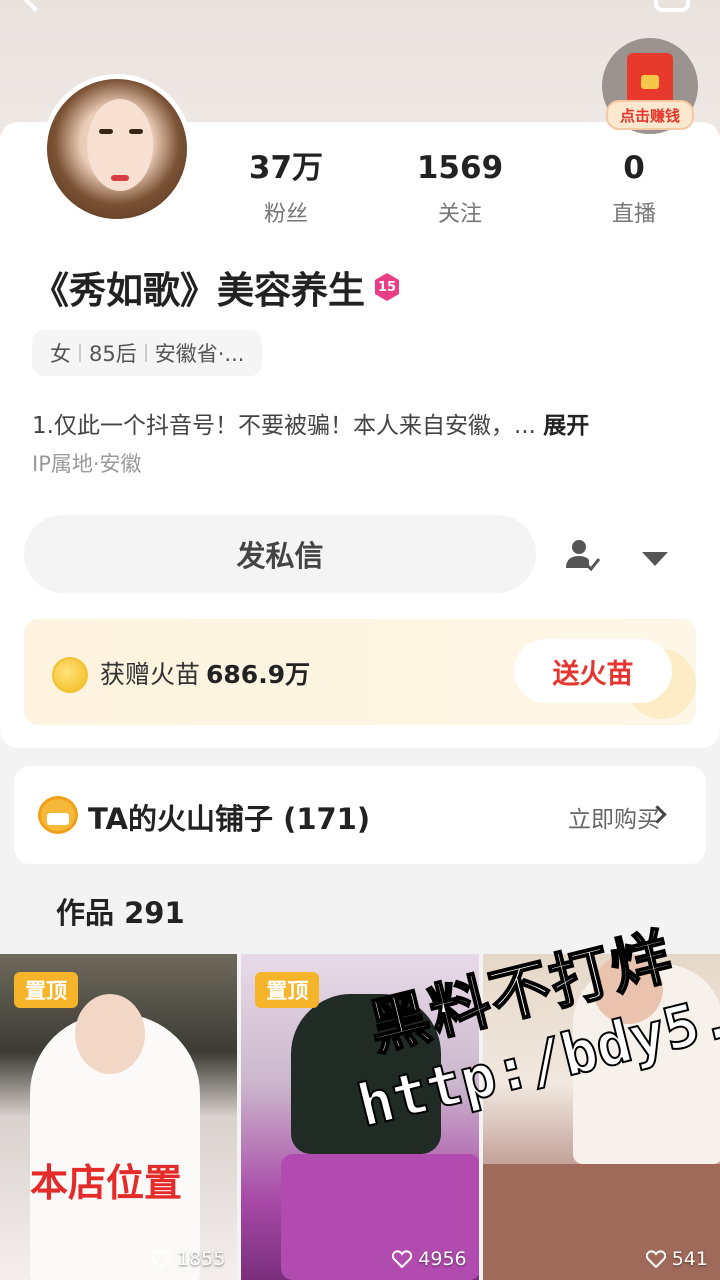 This screenshot has height=1280, width=720. Describe the element at coordinates (119, 1117) in the screenshot. I see `work-tile: 置顶 本店位置 1855` at that location.